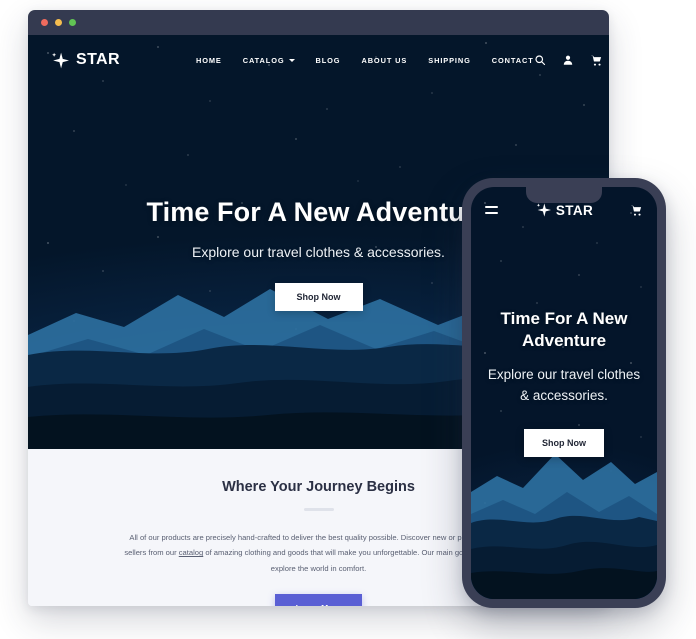  Describe the element at coordinates (318, 599) in the screenshot. I see `learn-more-button: Learn More` at that location.